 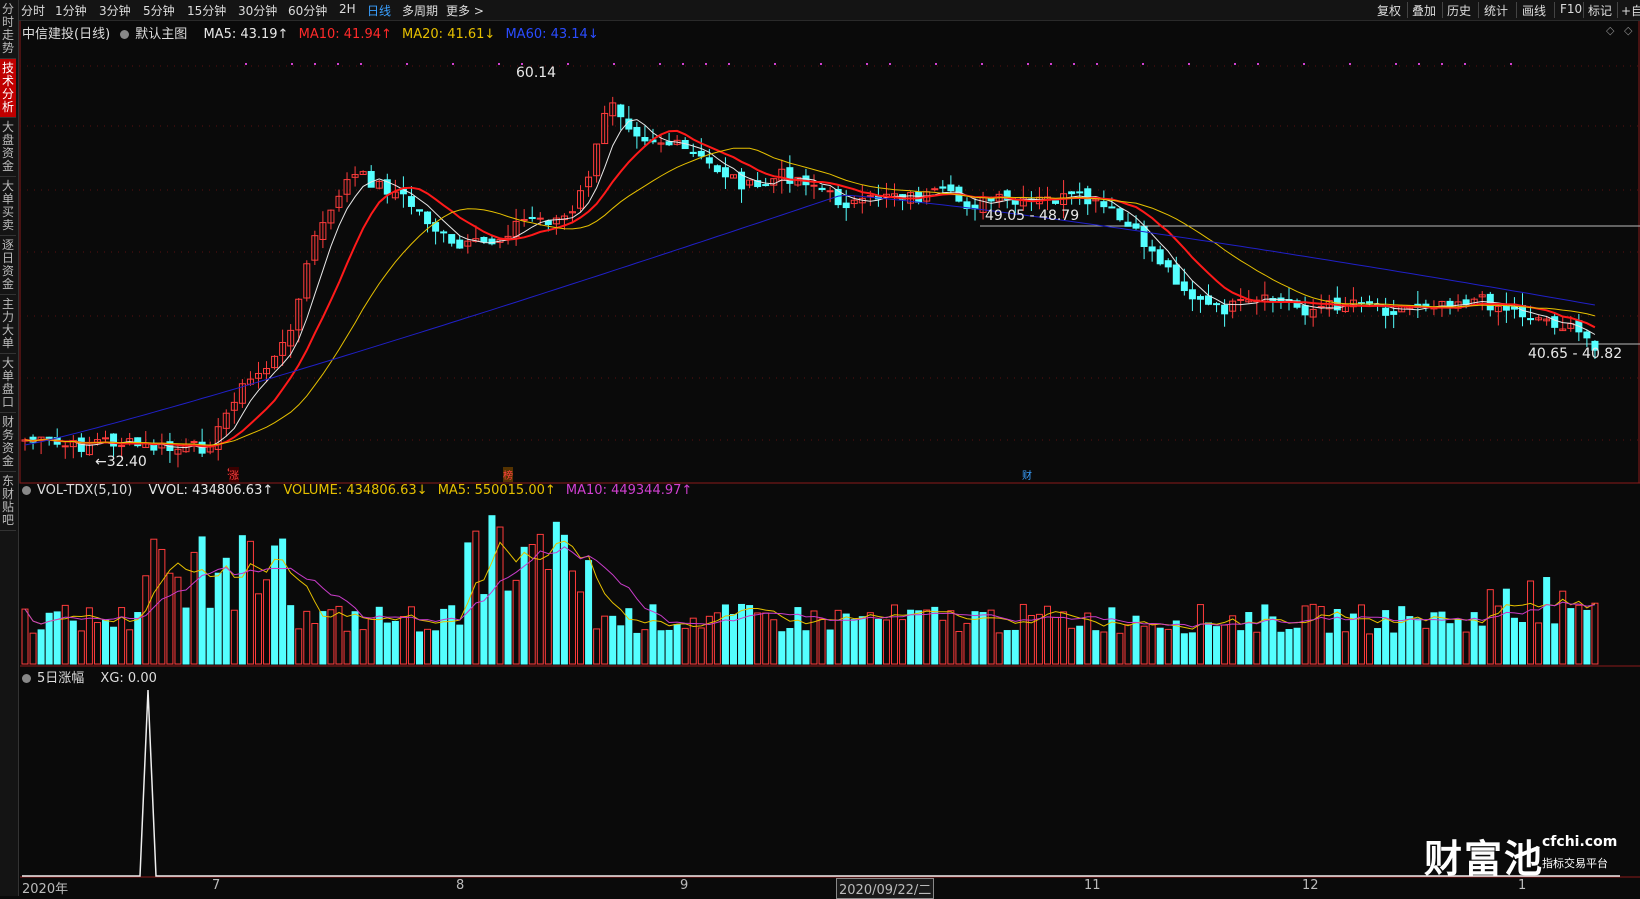 I want to click on event-mark-cai: 财, so click(x=1027, y=474).